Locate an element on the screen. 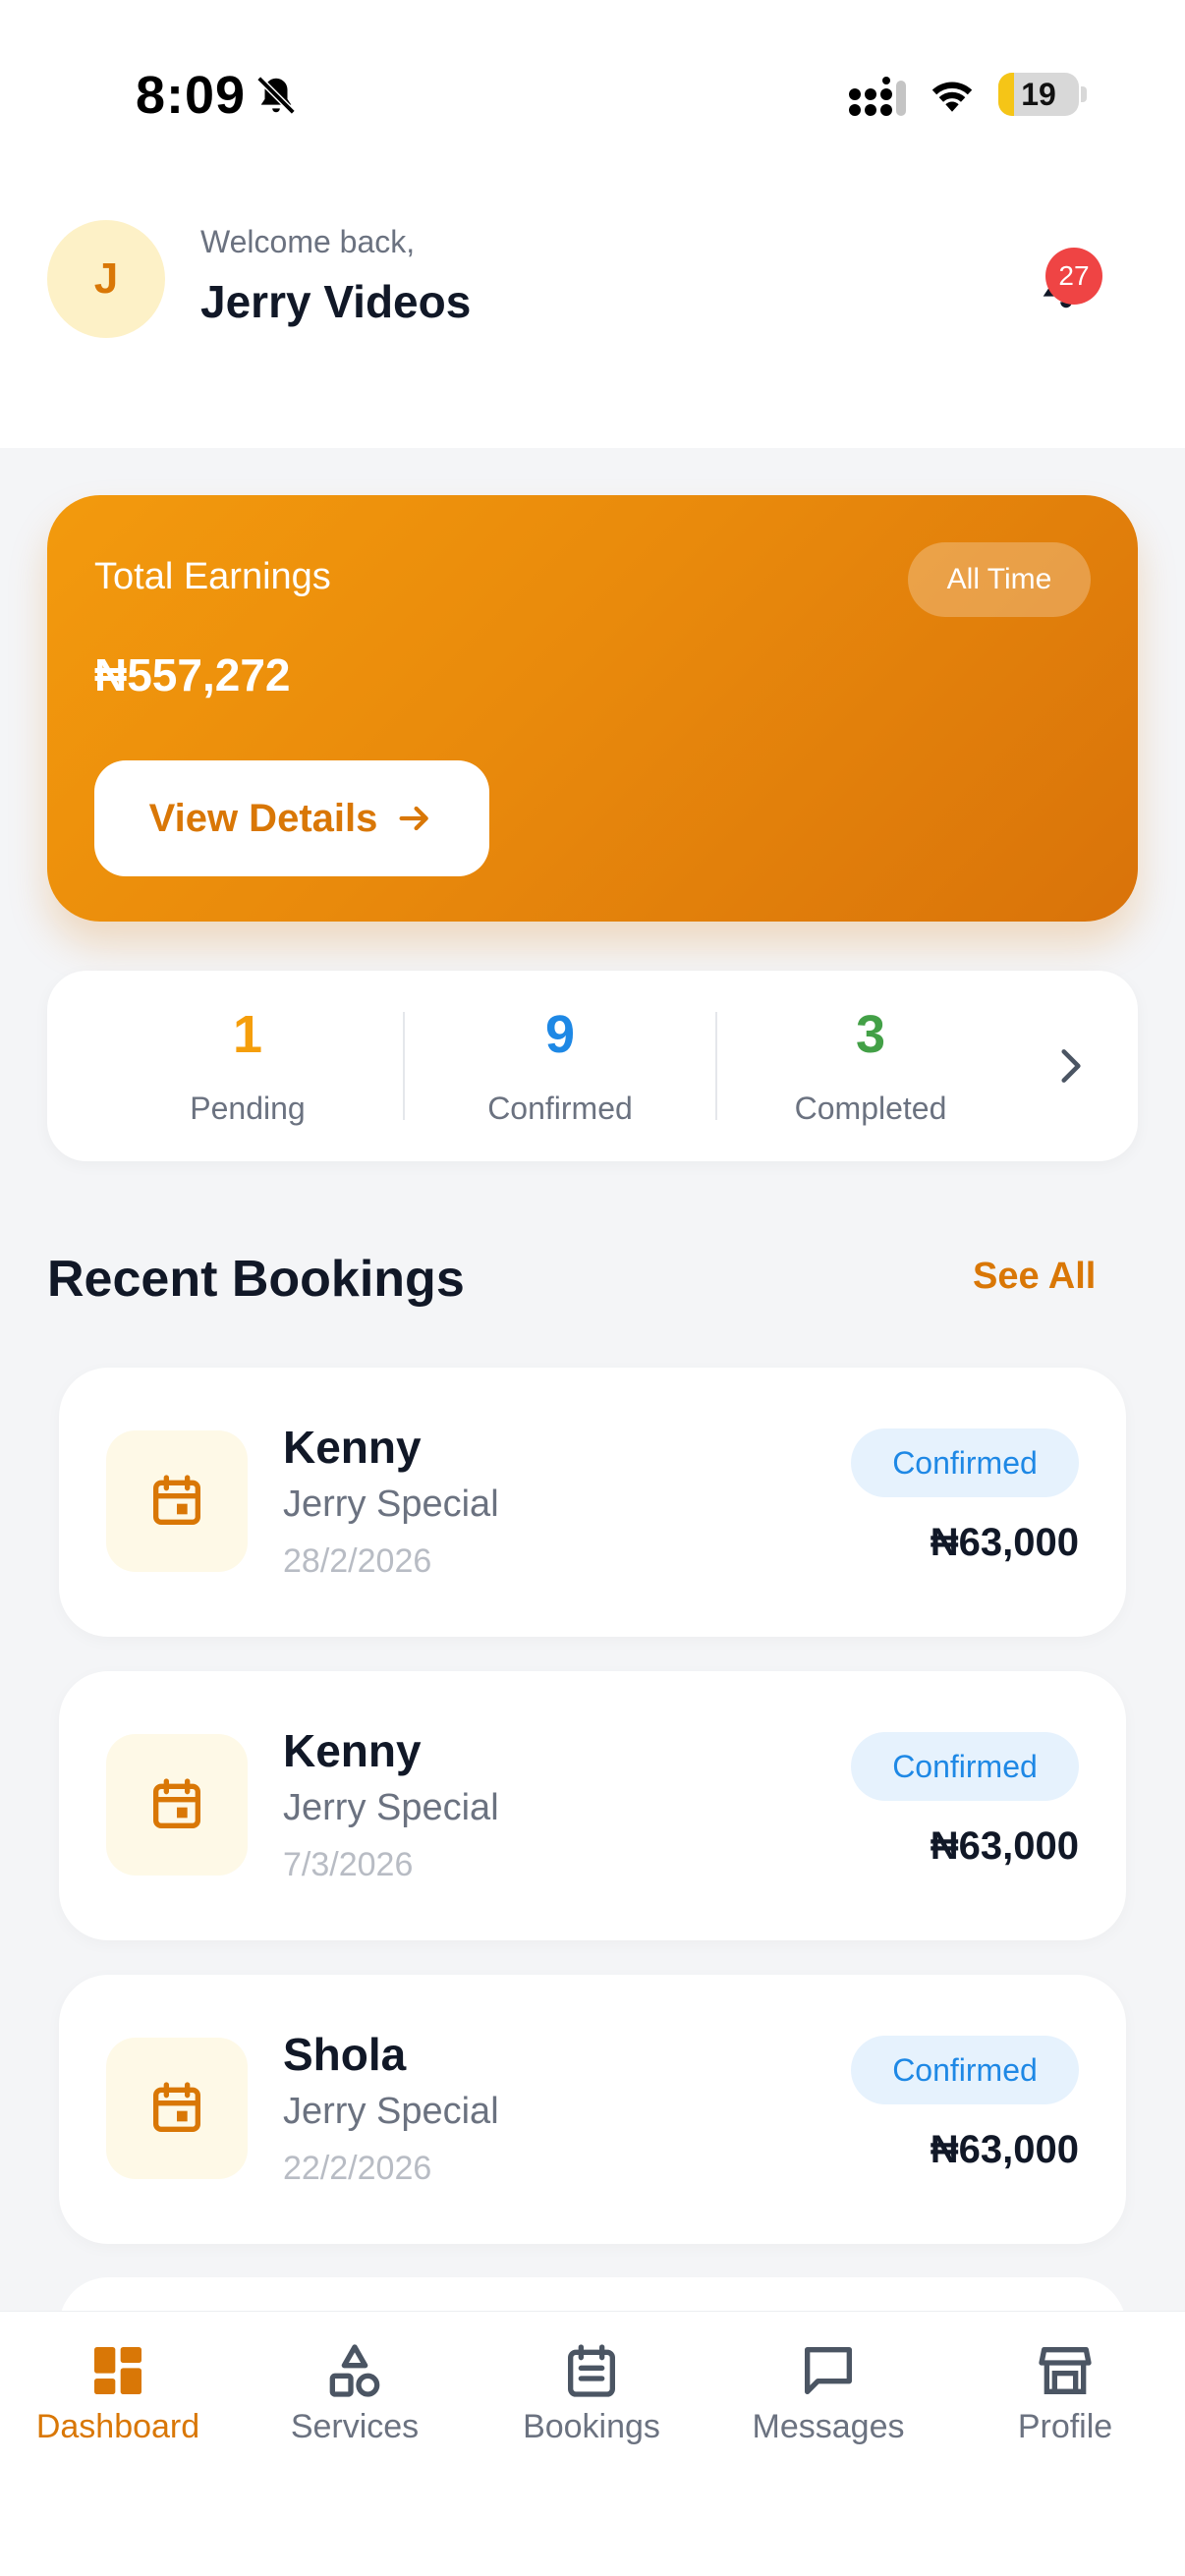 The image size is (1185, 2576). dashboard-header: J Welcome back, Jerry Videos 27 is located at coordinates (592, 322).